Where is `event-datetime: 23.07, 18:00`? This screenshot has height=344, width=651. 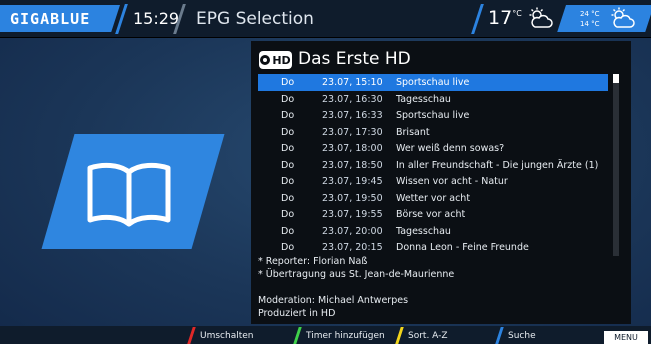 event-datetime: 23.07, 18:00 is located at coordinates (352, 148).